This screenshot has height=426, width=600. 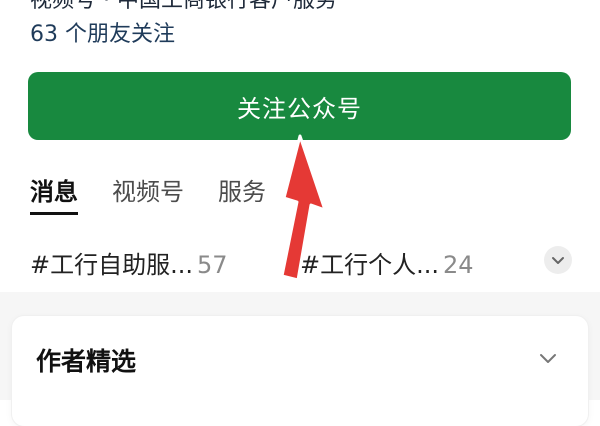 I want to click on follow-official-account-button: 关注公众号, so click(x=299, y=106).